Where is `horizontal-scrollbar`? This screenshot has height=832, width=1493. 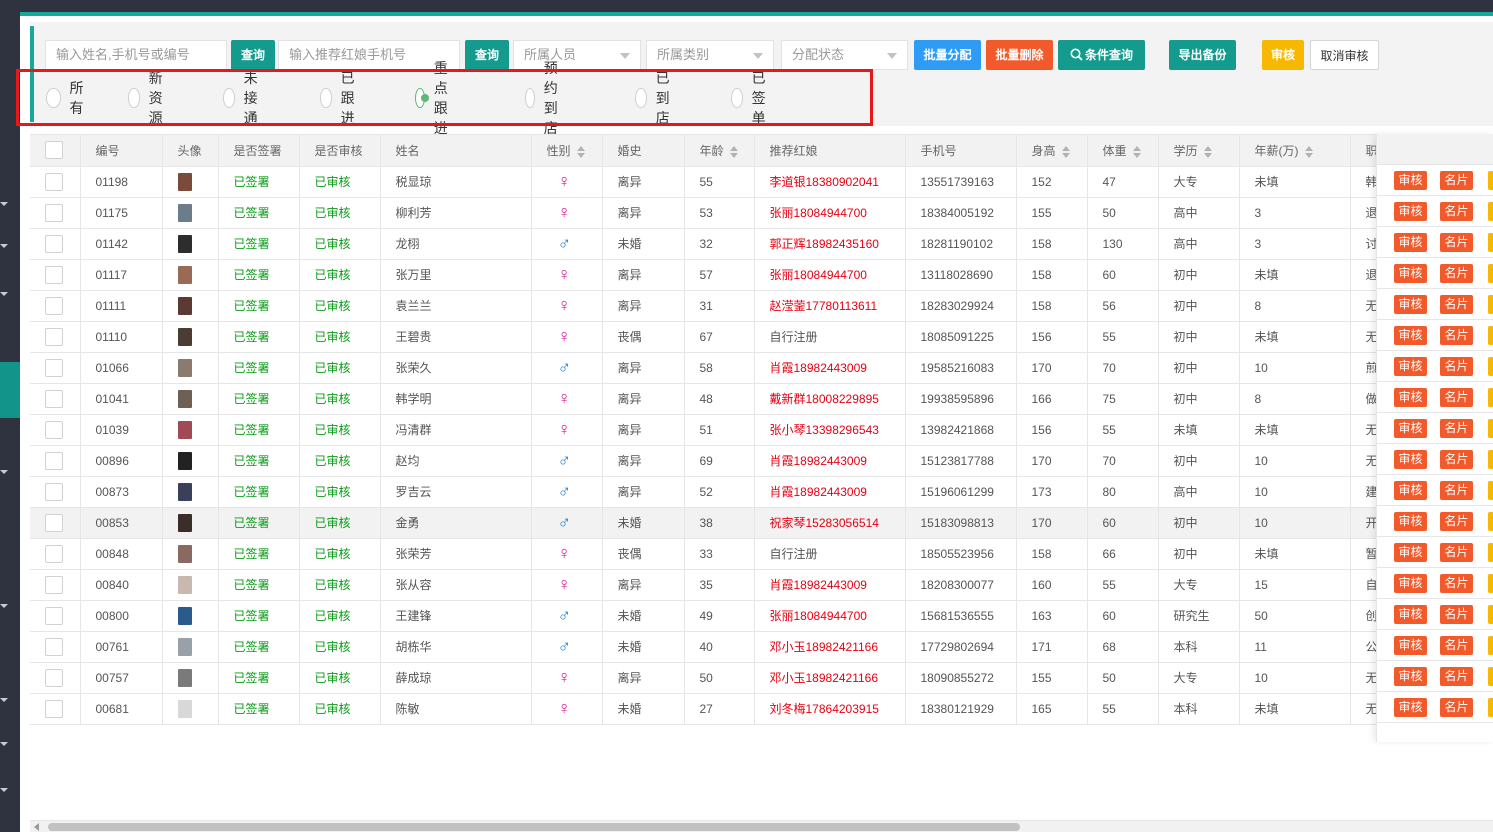
horizontal-scrollbar is located at coordinates (761, 826).